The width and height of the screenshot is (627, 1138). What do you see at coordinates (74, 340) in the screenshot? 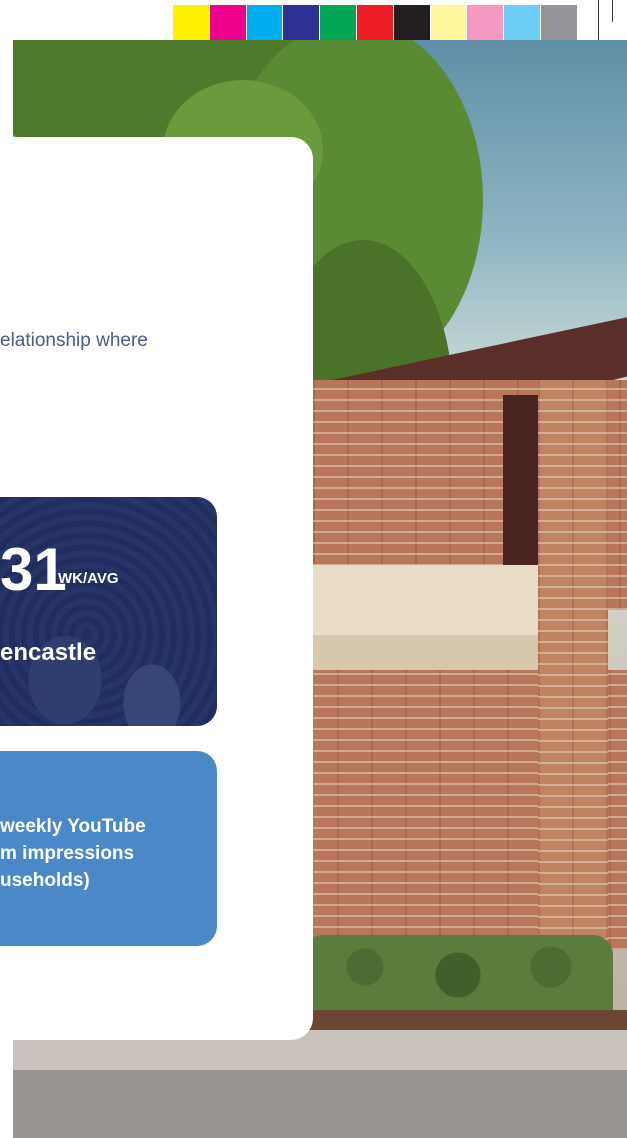
I see `intro-text: elationship where` at bounding box center [74, 340].